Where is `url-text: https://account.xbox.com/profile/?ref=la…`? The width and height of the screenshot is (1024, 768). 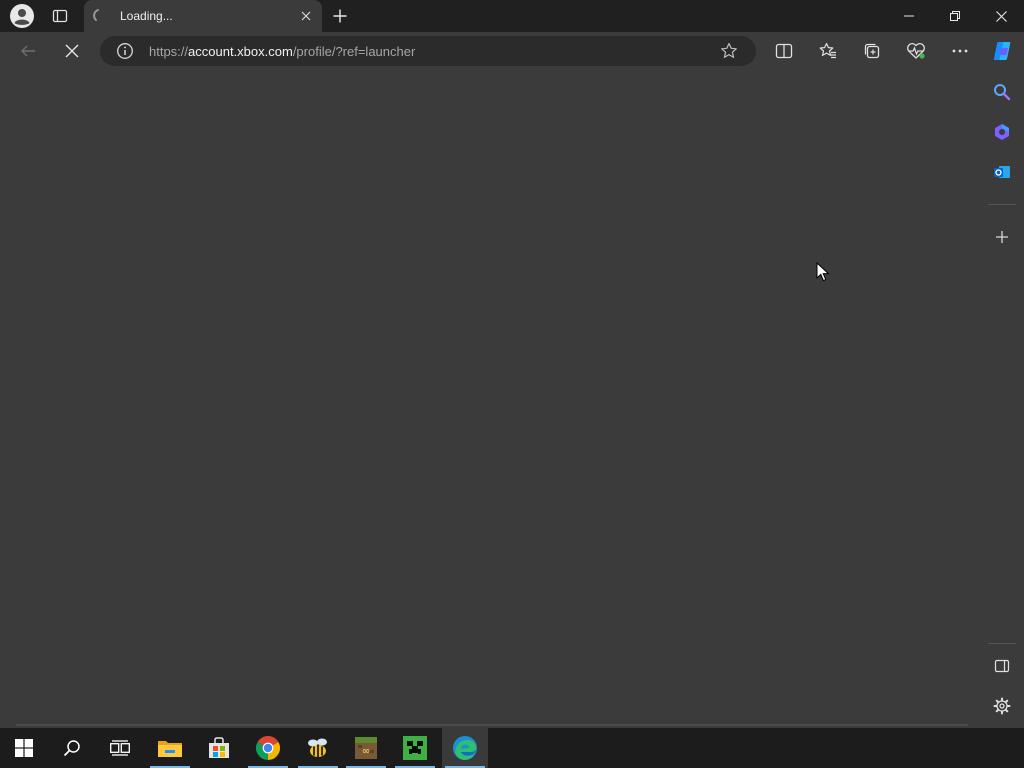 url-text: https://account.xbox.com/profile/?ref=la… is located at coordinates (282, 51).